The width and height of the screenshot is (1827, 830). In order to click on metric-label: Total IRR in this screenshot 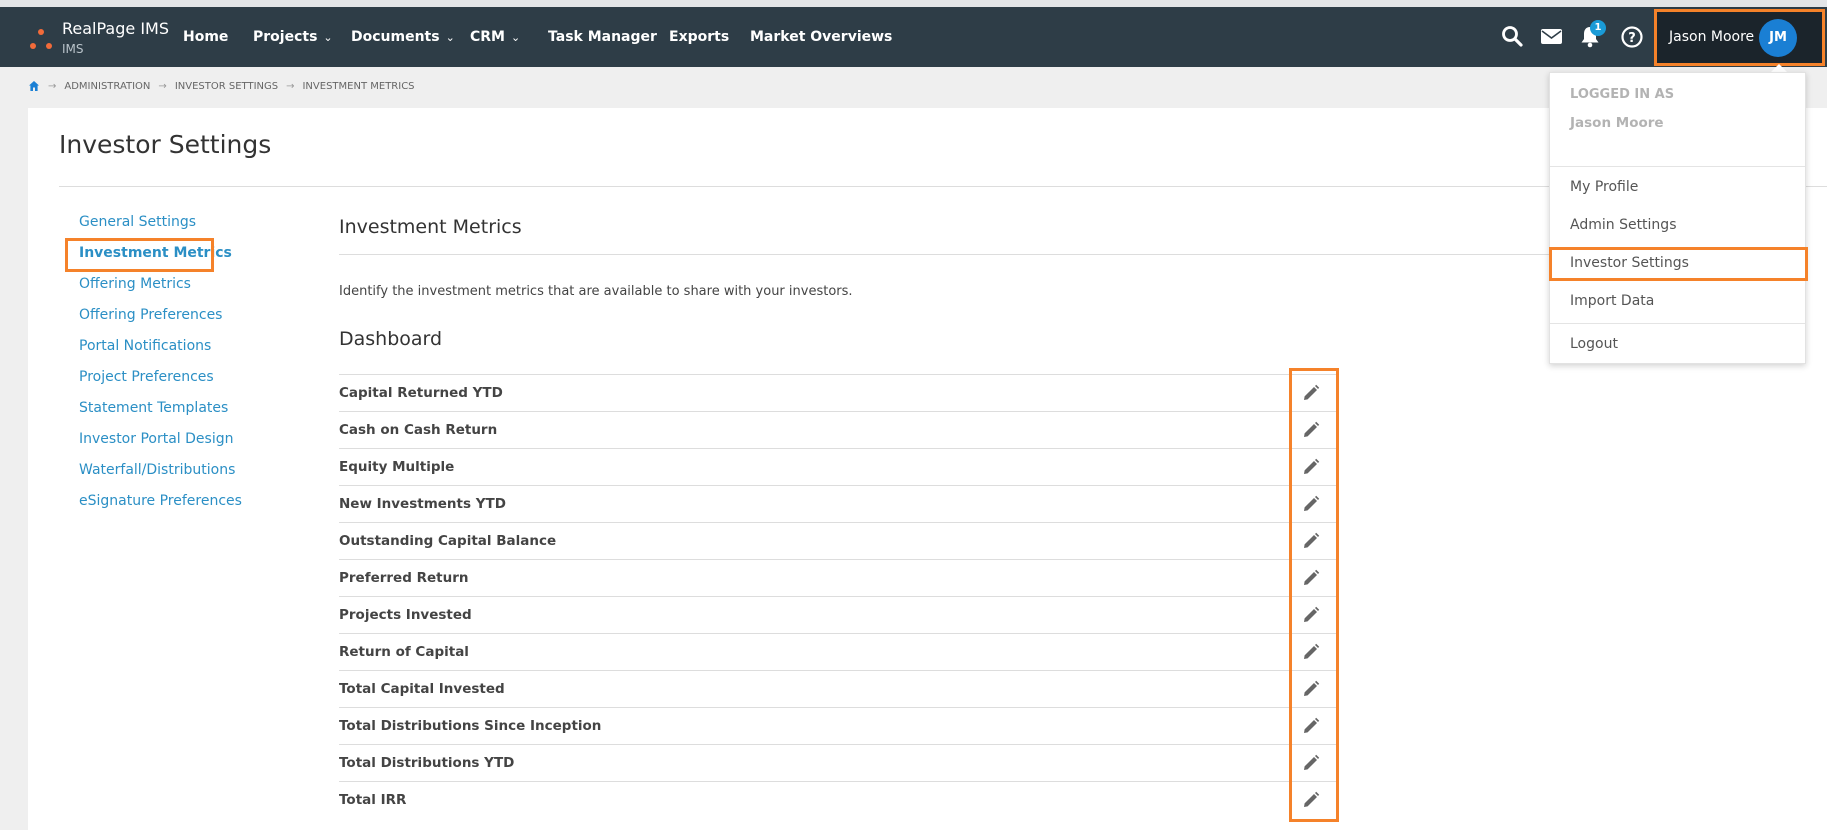, I will do `click(373, 800)`.